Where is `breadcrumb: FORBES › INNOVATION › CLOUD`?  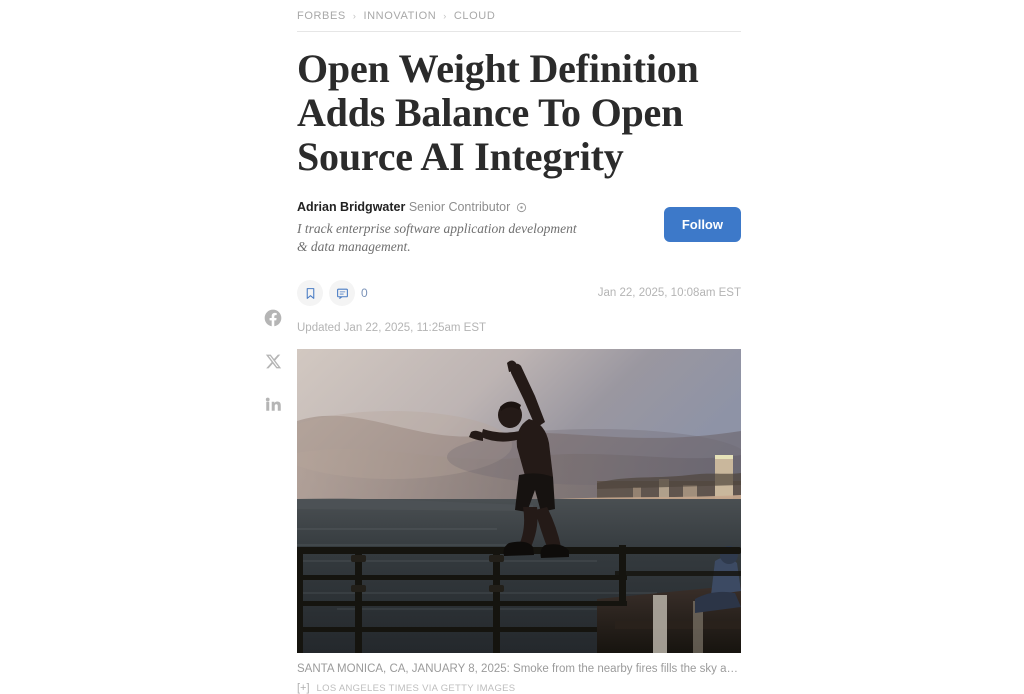
breadcrumb: FORBES › INNOVATION › CLOUD is located at coordinates (519, 16).